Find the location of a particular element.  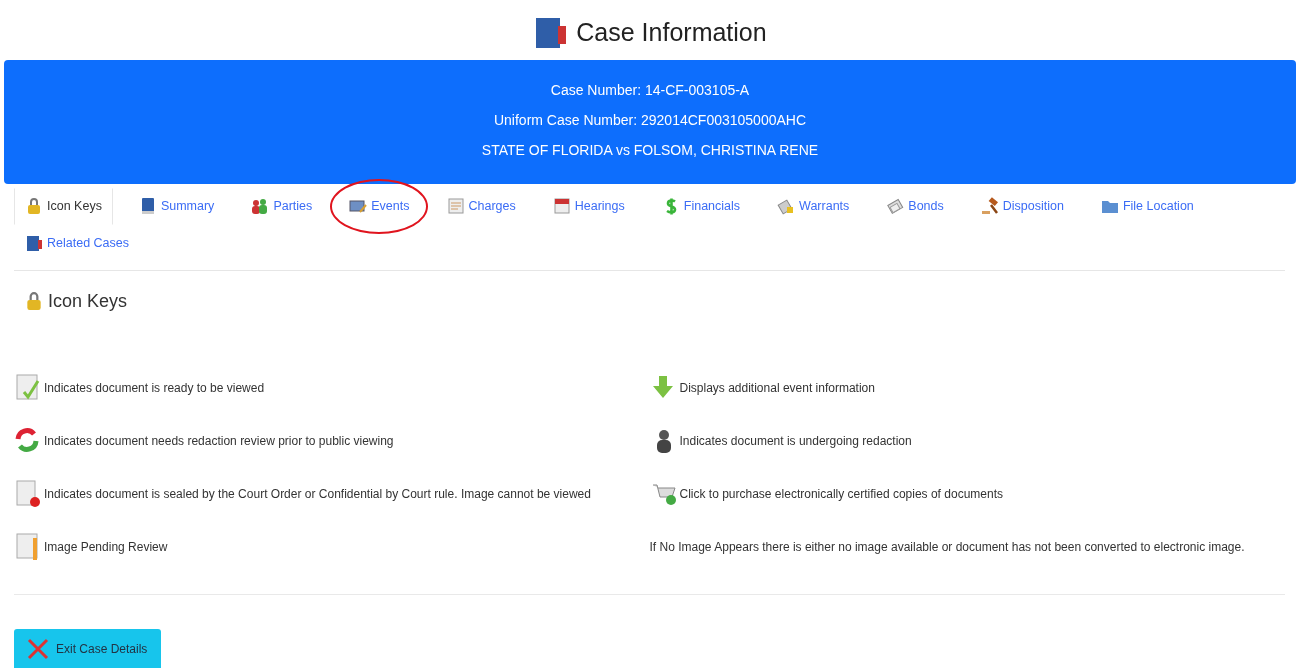

close-icon is located at coordinates (38, 648).